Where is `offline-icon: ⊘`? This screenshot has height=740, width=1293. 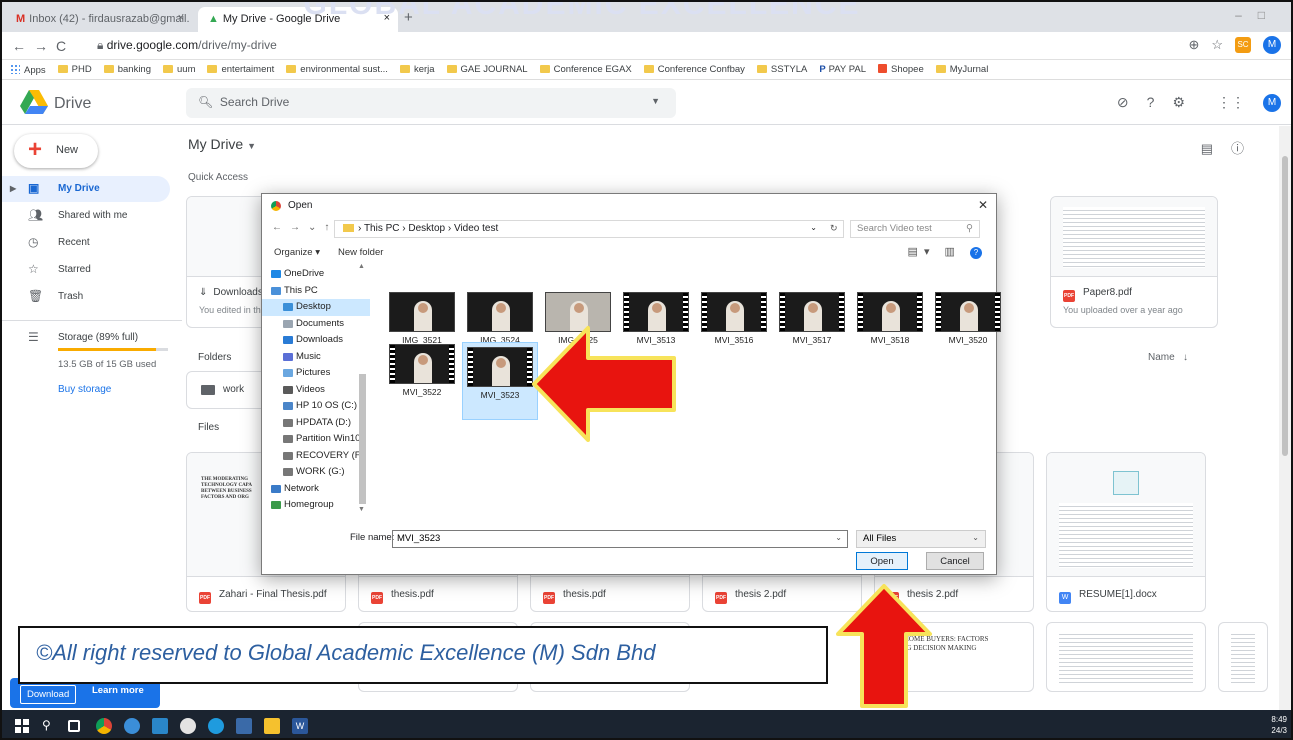
offline-icon: ⊘ is located at coordinates (1123, 103).